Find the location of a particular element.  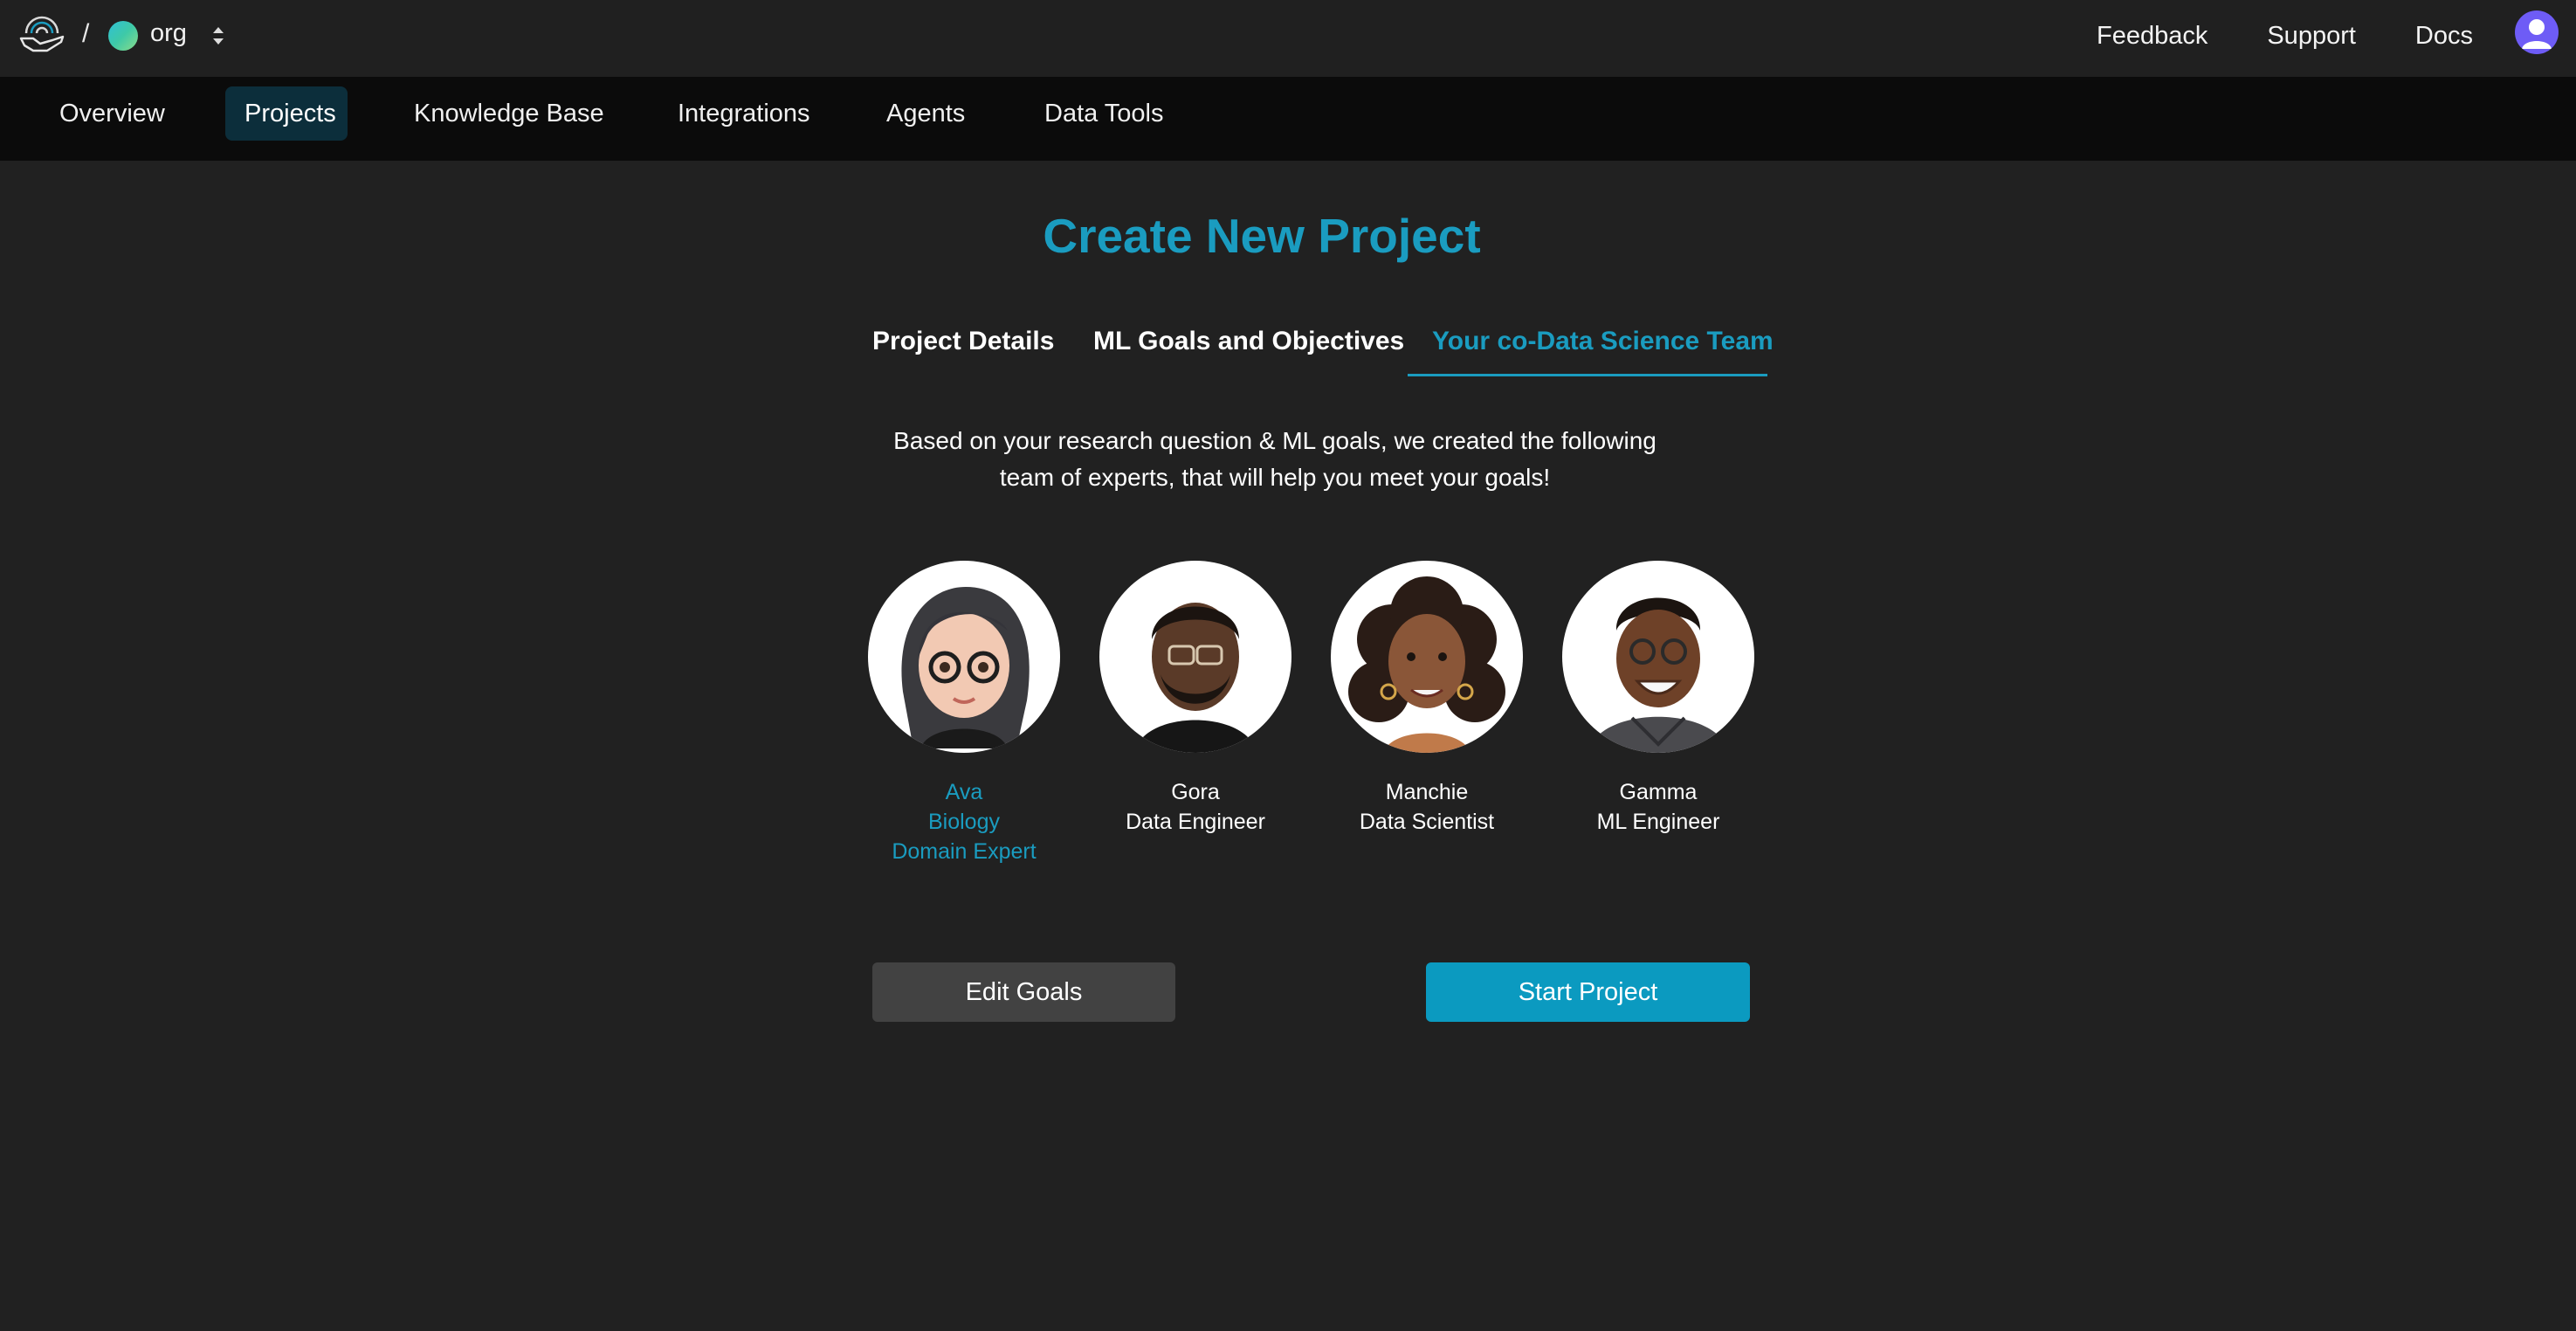

page-title: Create New Project is located at coordinates (1262, 236).